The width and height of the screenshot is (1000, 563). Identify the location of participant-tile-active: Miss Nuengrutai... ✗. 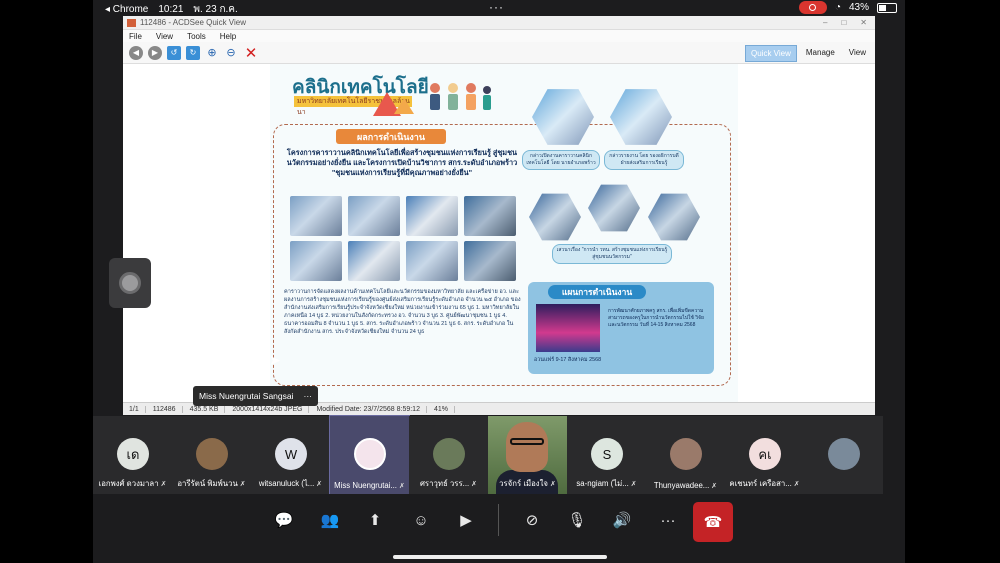
(369, 455).